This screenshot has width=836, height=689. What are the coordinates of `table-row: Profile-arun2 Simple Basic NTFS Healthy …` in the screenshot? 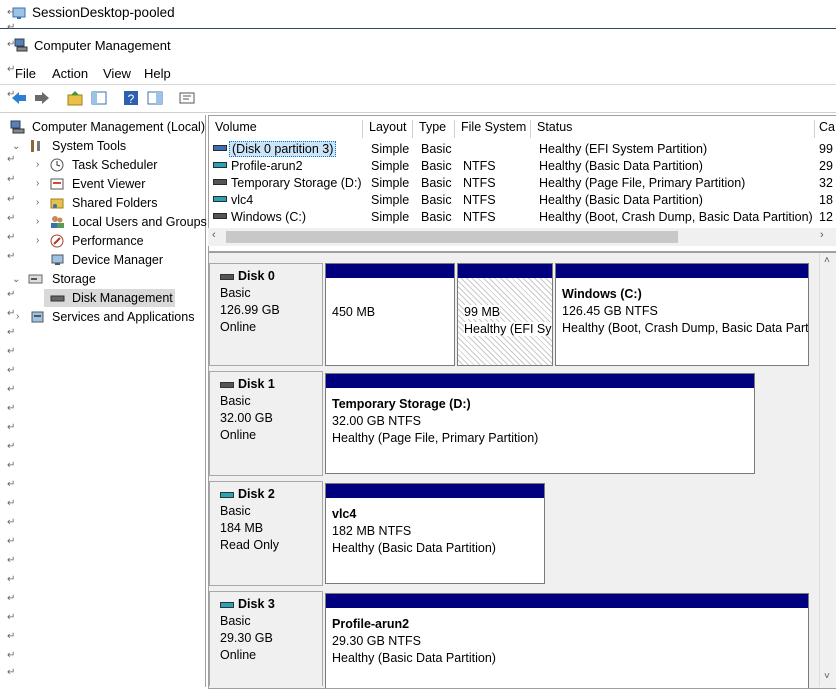 It's located at (522, 165).